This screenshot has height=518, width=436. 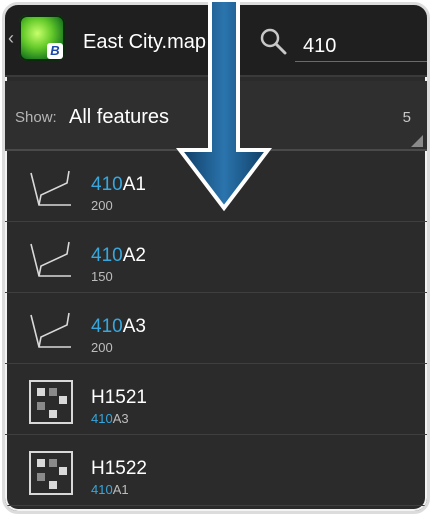 I want to click on result-subtitle: 410A1, so click(x=110, y=489).